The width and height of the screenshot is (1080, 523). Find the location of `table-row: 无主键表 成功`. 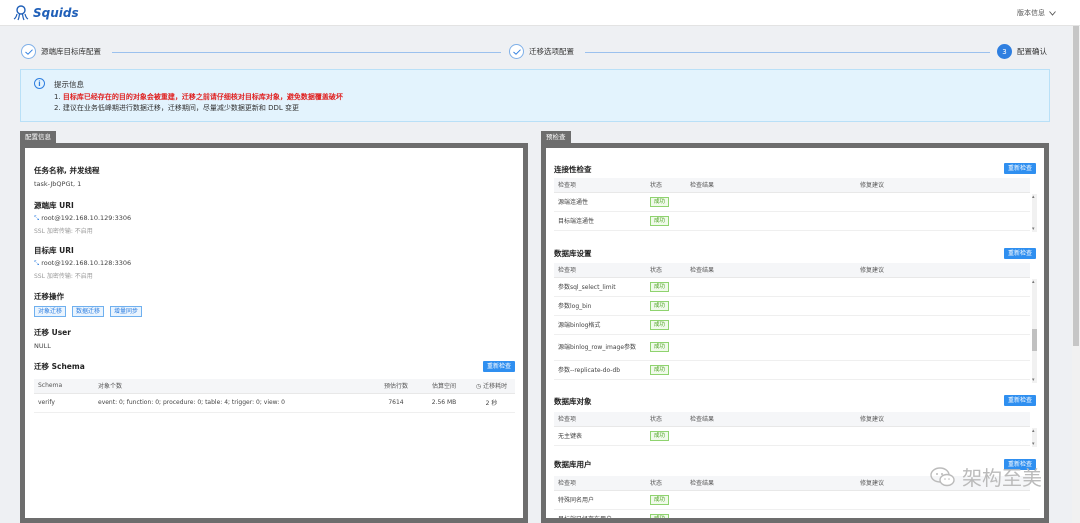

table-row: 无主键表 成功 is located at coordinates (792, 436).